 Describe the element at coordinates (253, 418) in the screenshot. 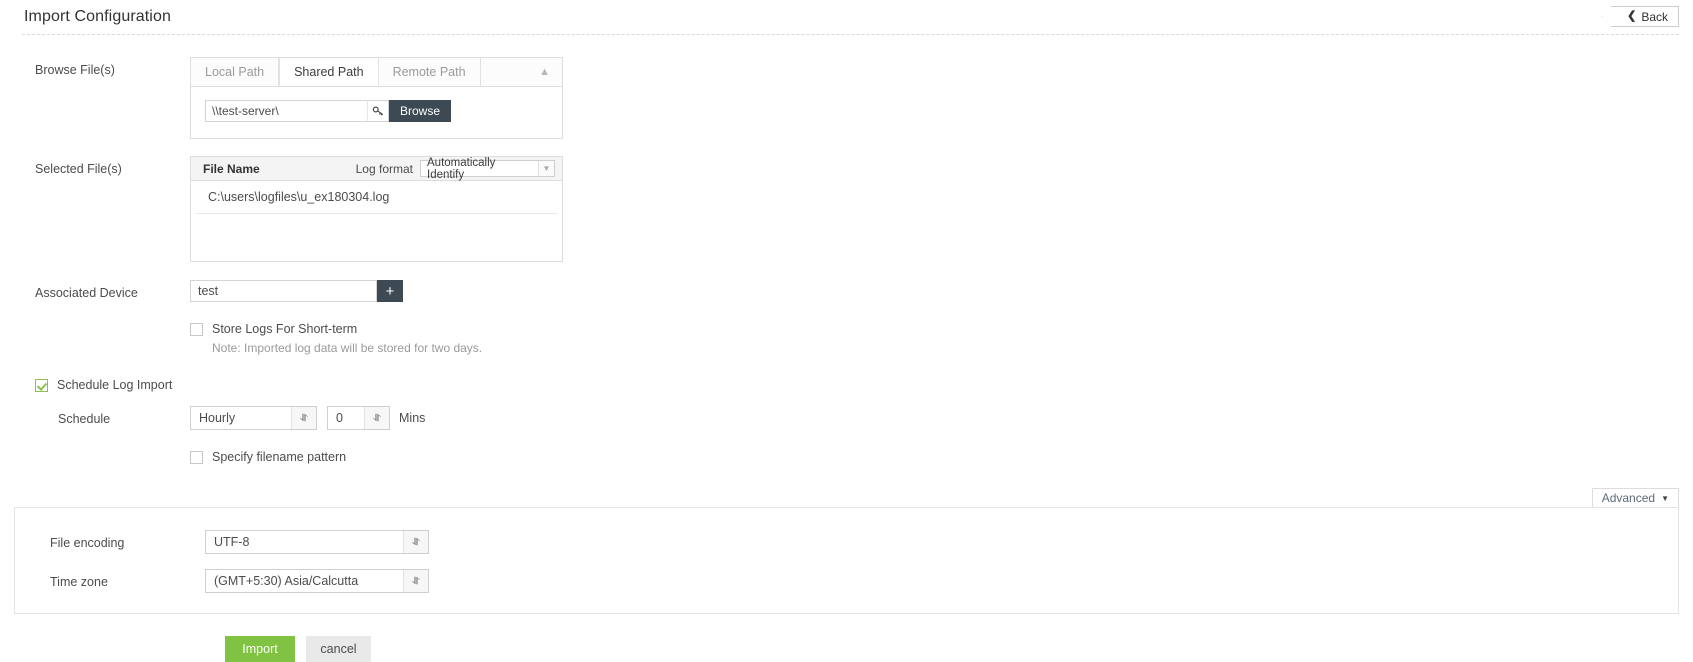

I see `schedule-frequency-select: Hourly ⥯` at that location.